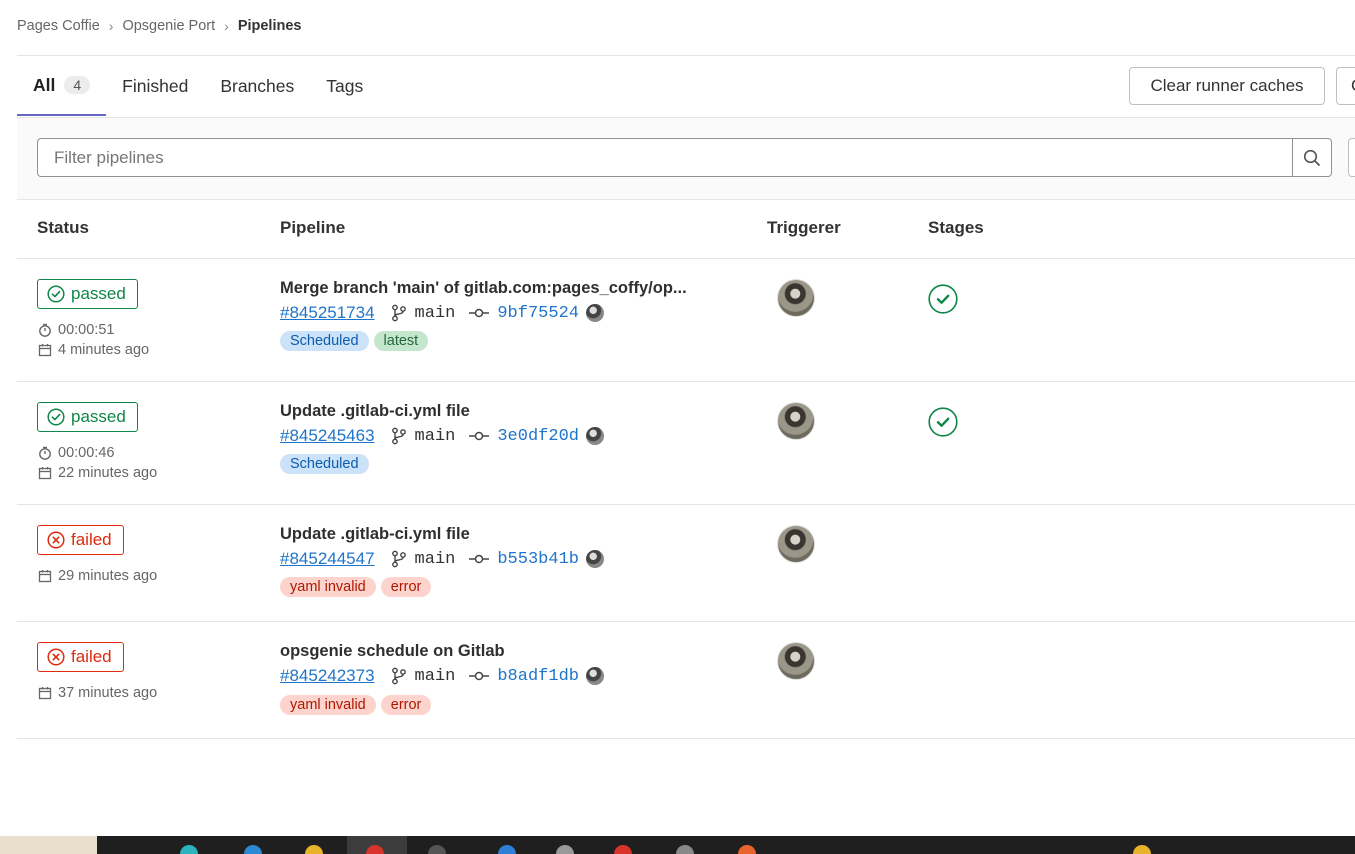  Describe the element at coordinates (327, 313) in the screenshot. I see `pipeline-id-link: #845251734` at that location.